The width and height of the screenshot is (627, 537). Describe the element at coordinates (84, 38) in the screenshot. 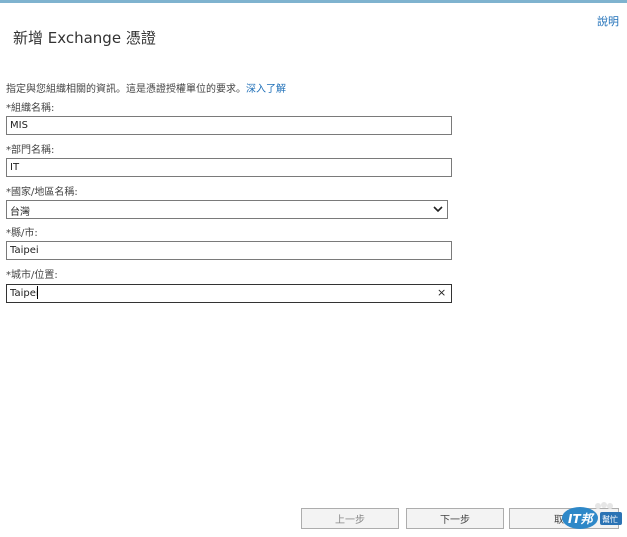

I see `page-title: 新增 Exchange 憑證` at that location.